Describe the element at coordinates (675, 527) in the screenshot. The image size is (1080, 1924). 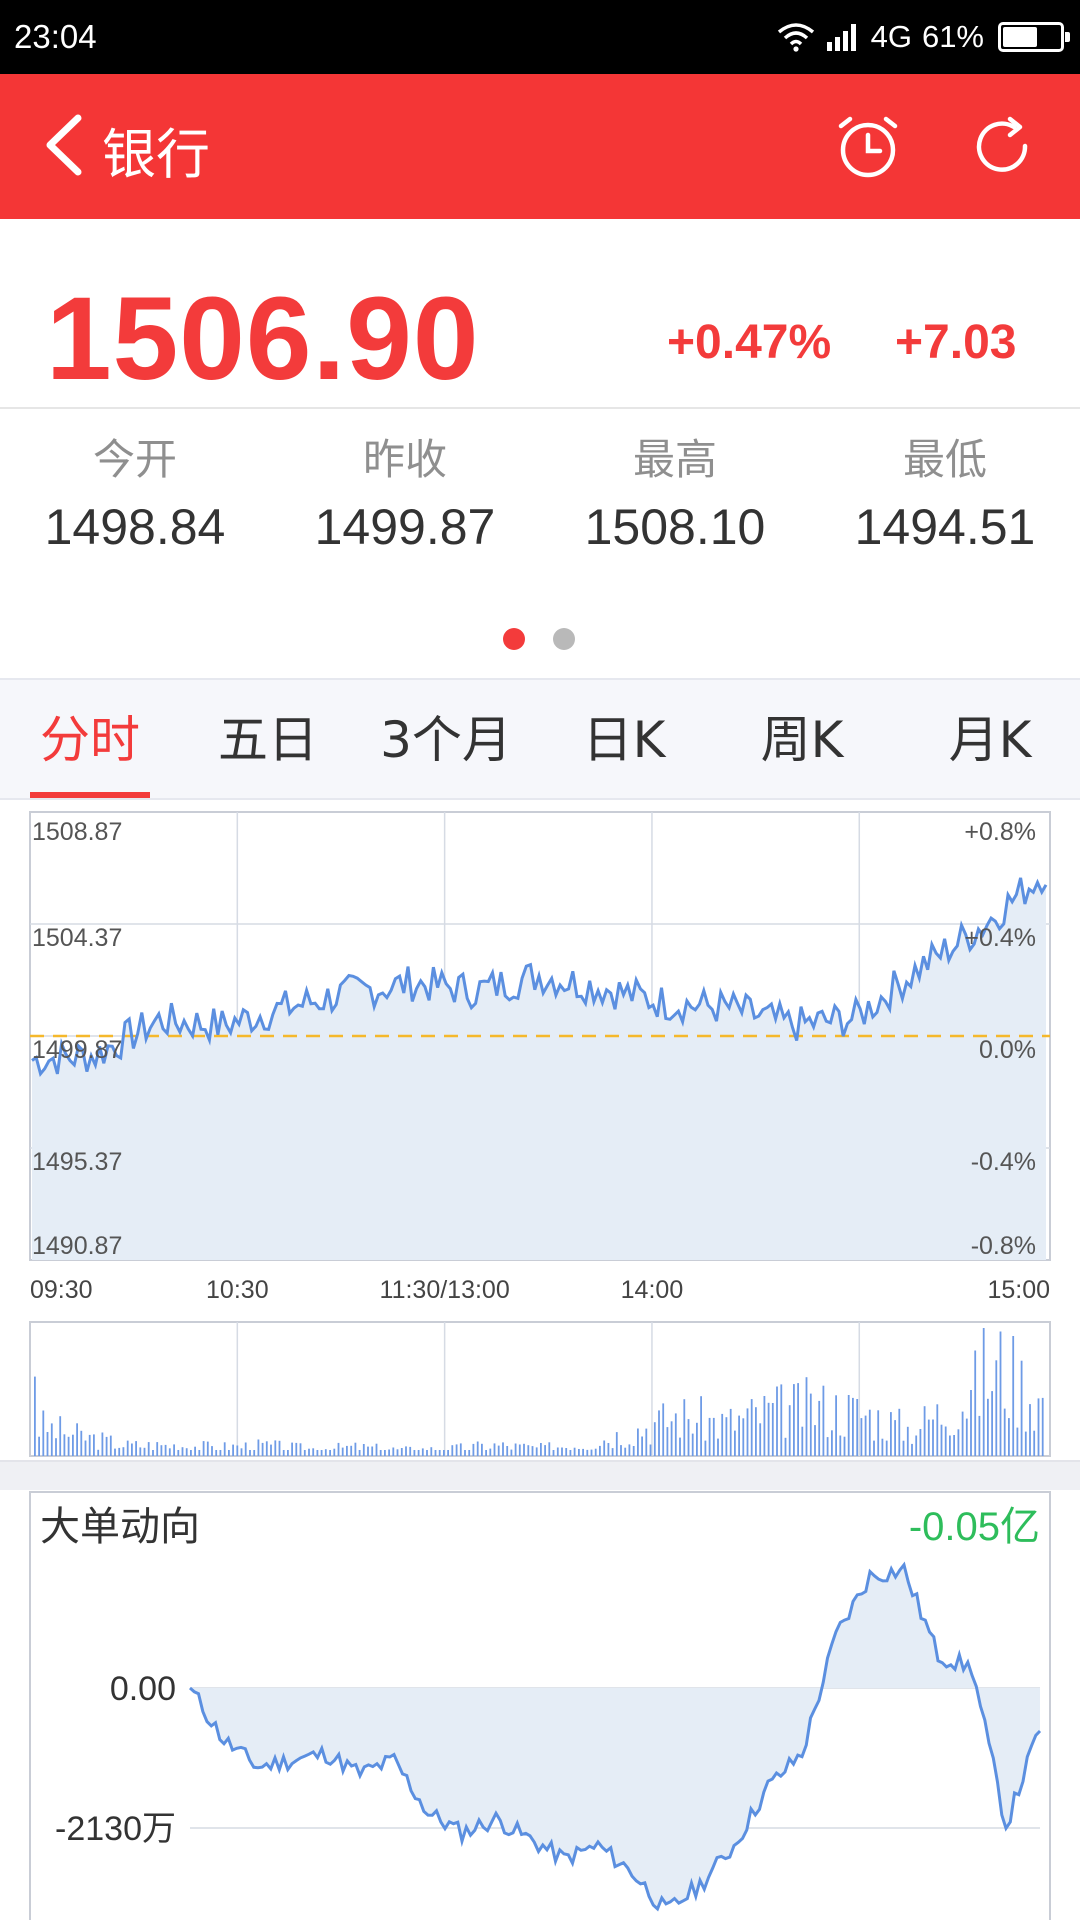
I see `stat-value: 1508.10` at that location.